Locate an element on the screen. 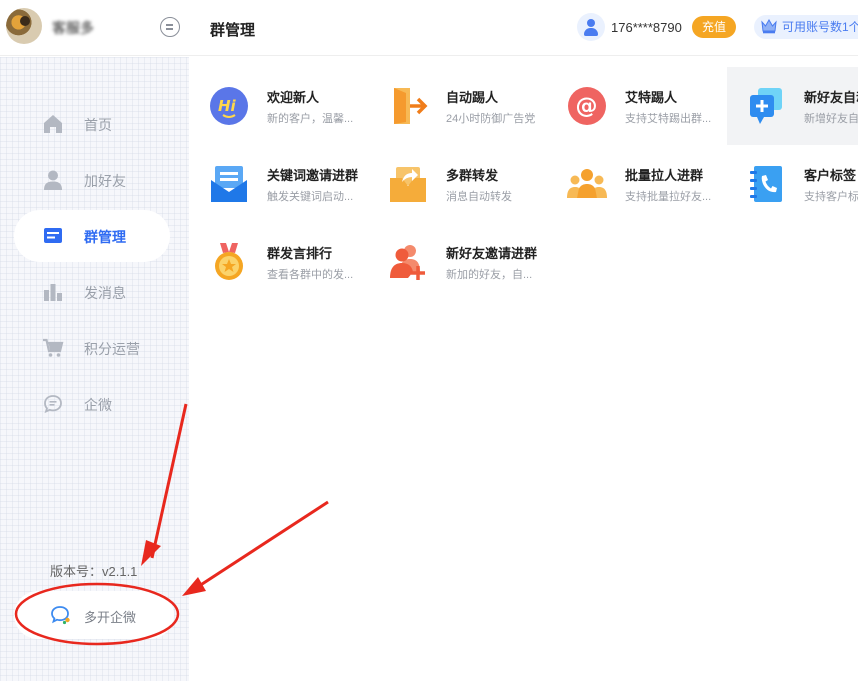 Image resolution: width=858 pixels, height=681 pixels. page-title: 群管理 is located at coordinates (233, 30).